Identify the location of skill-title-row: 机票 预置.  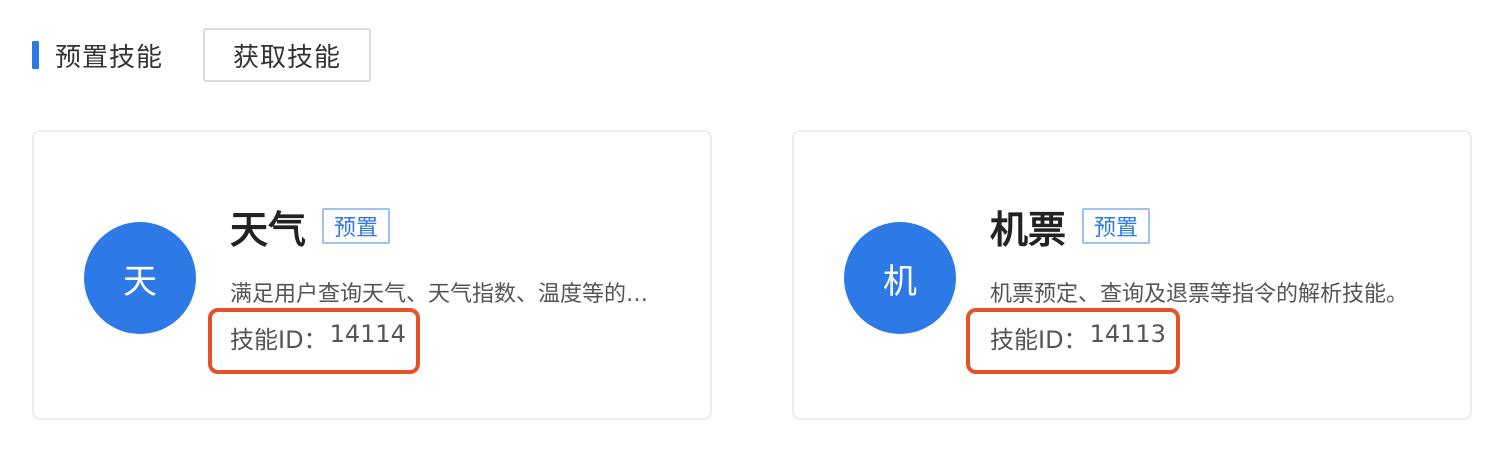
(1070, 227).